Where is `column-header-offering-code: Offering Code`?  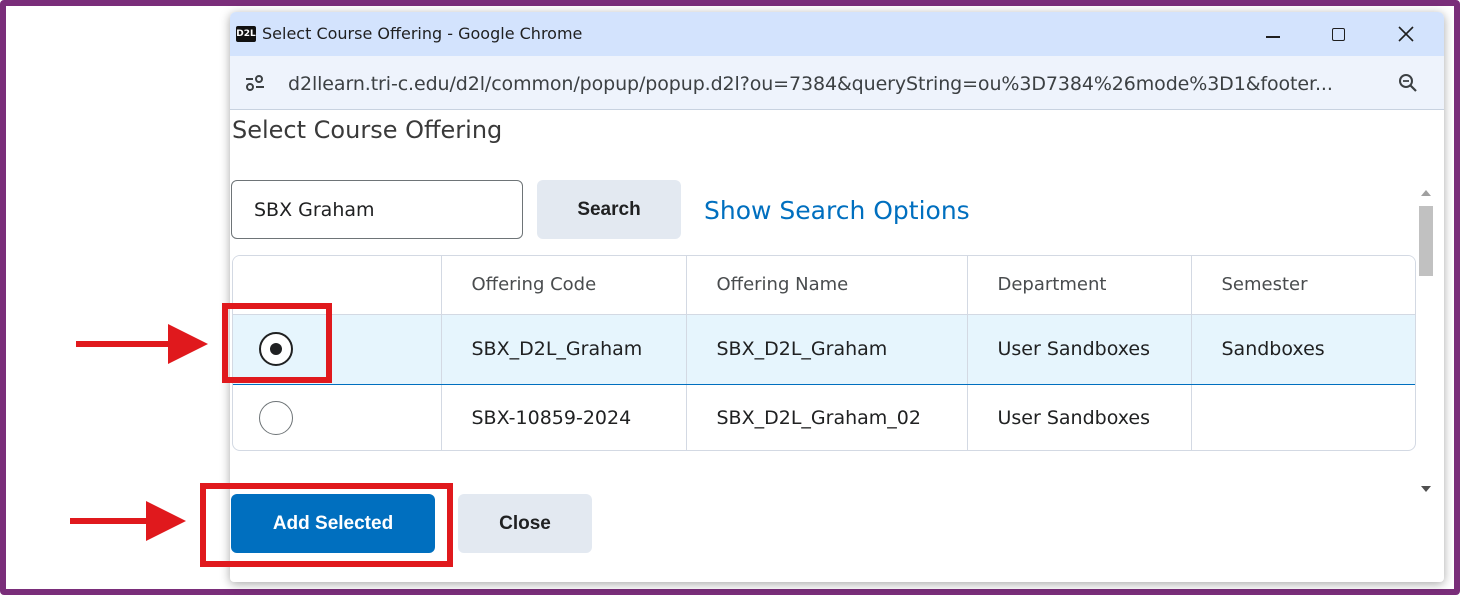 column-header-offering-code: Offering Code is located at coordinates (563, 285).